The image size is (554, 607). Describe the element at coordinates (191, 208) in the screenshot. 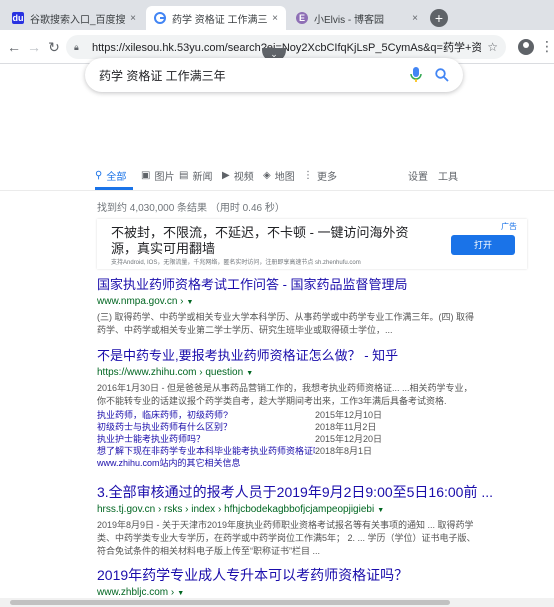

I see `result-stats: 找到约 4,030,000 条结果 （用时 0.46 秒）` at that location.